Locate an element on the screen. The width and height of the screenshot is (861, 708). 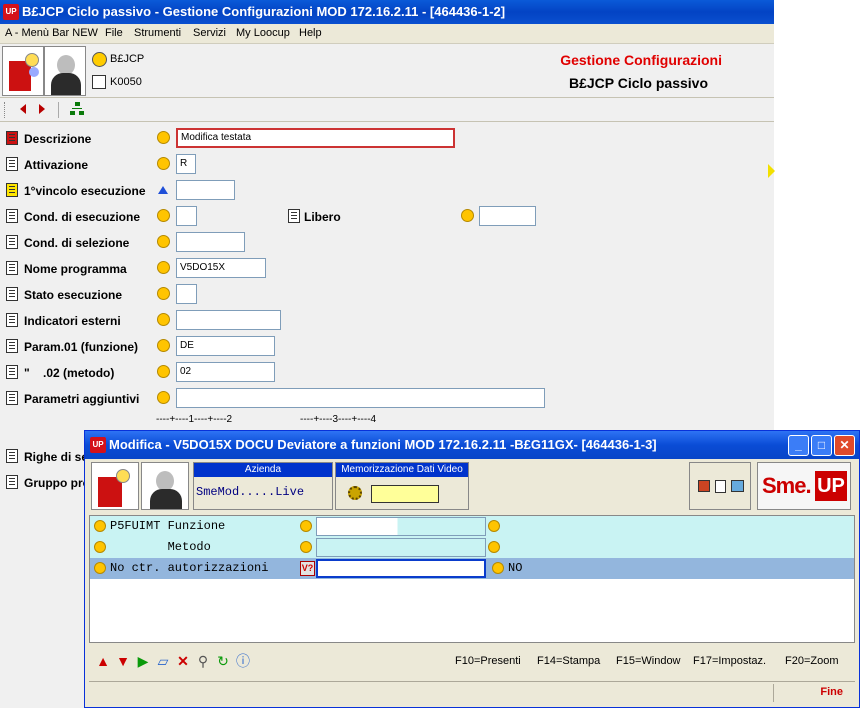
info-icon: ⓘ is located at coordinates (243, 661).